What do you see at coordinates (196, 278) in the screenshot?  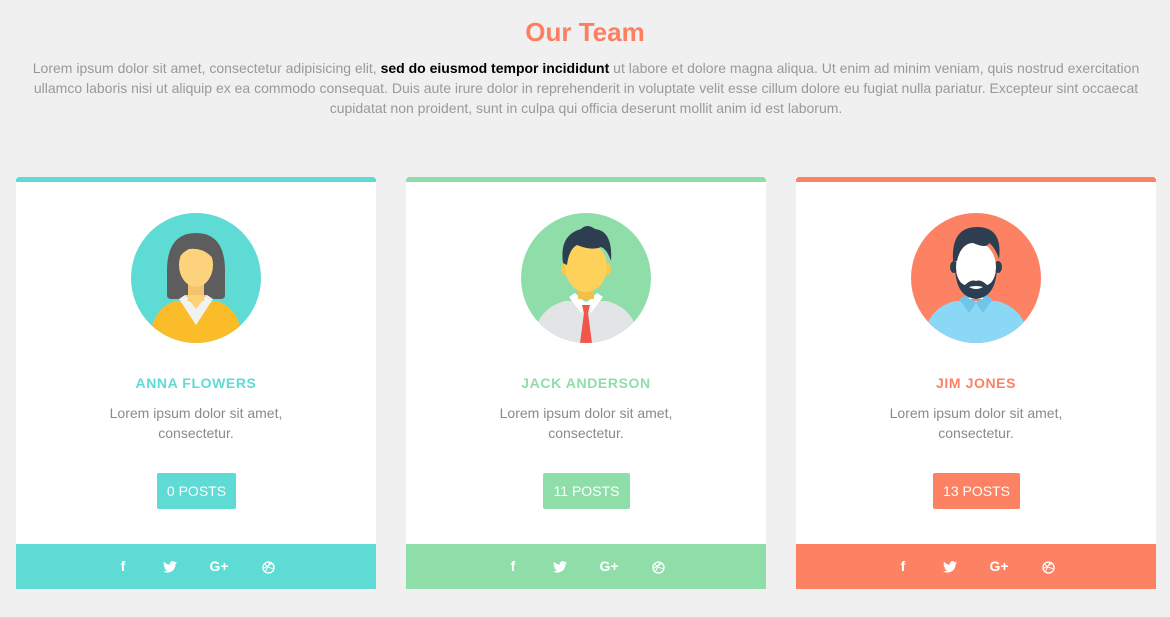 I see `woman-avatar-icon` at bounding box center [196, 278].